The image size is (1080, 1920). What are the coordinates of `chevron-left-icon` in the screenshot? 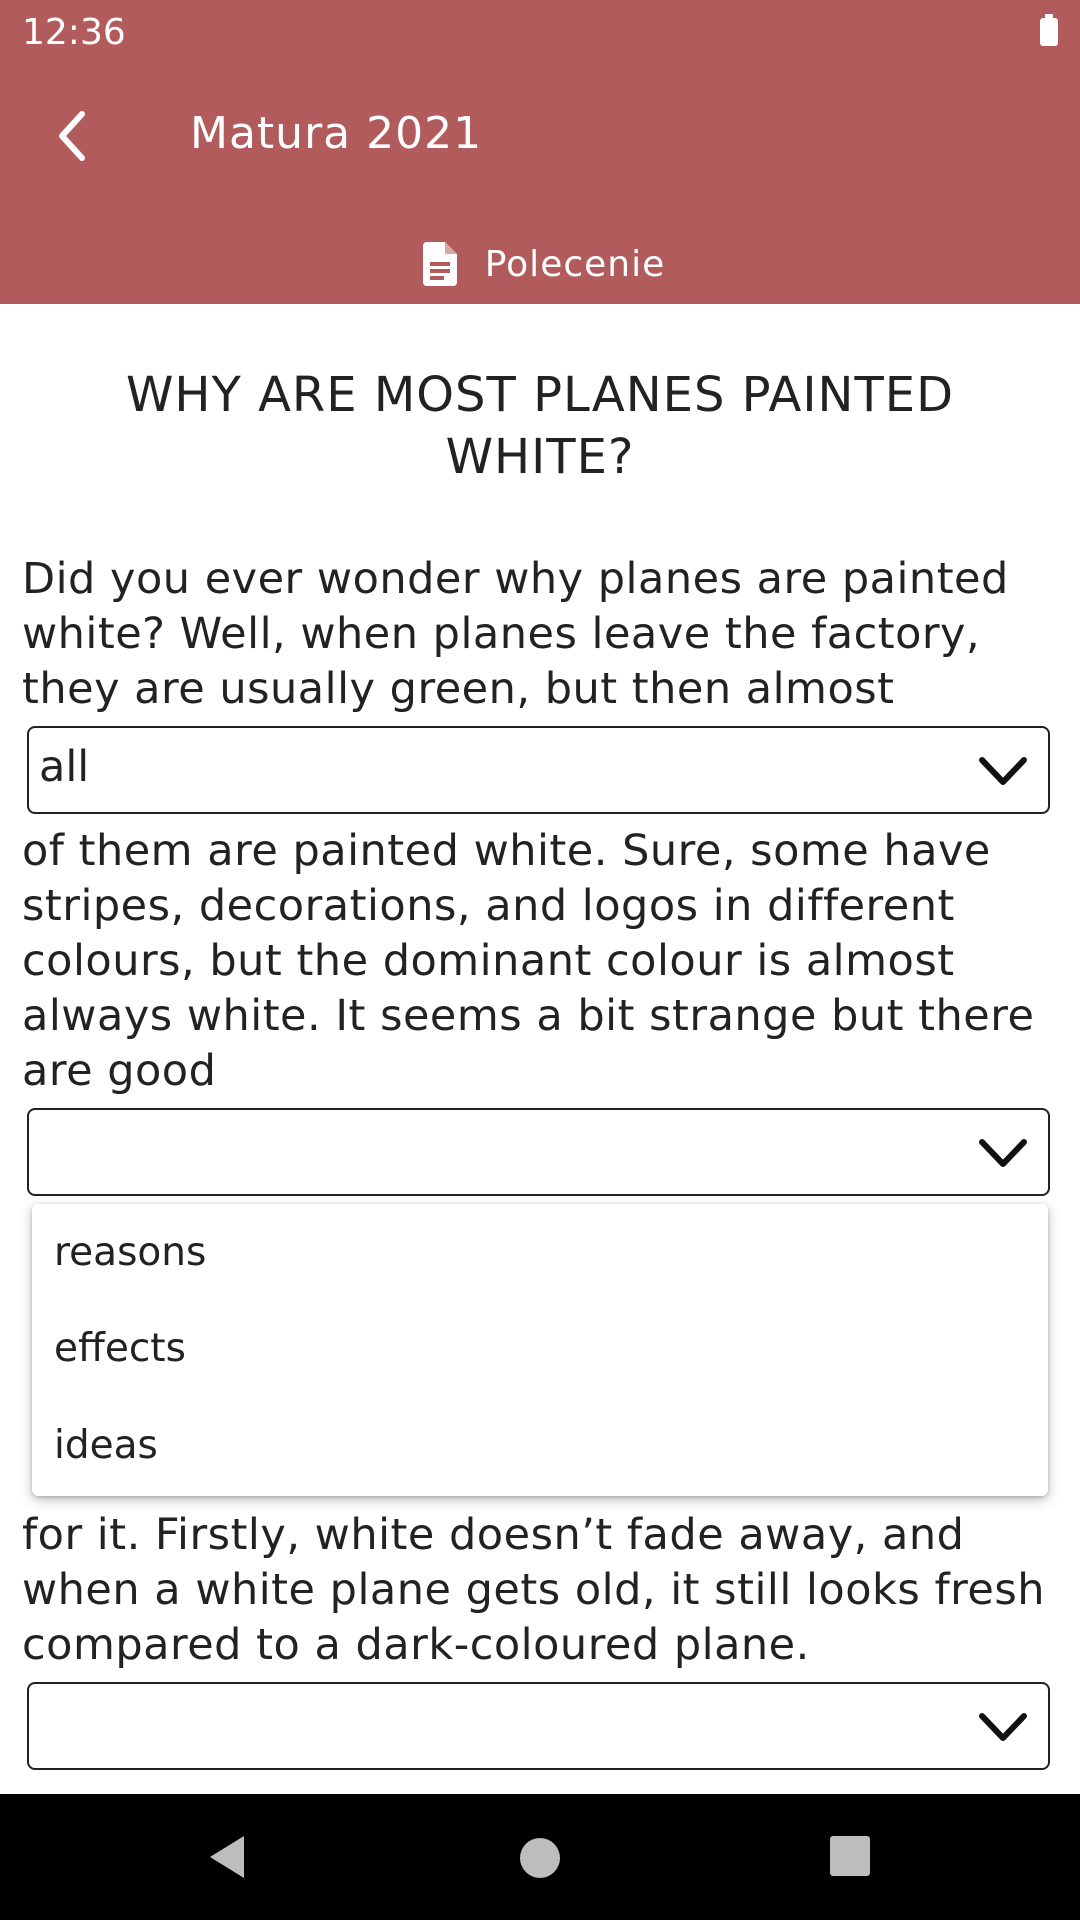 It's located at (72, 136).